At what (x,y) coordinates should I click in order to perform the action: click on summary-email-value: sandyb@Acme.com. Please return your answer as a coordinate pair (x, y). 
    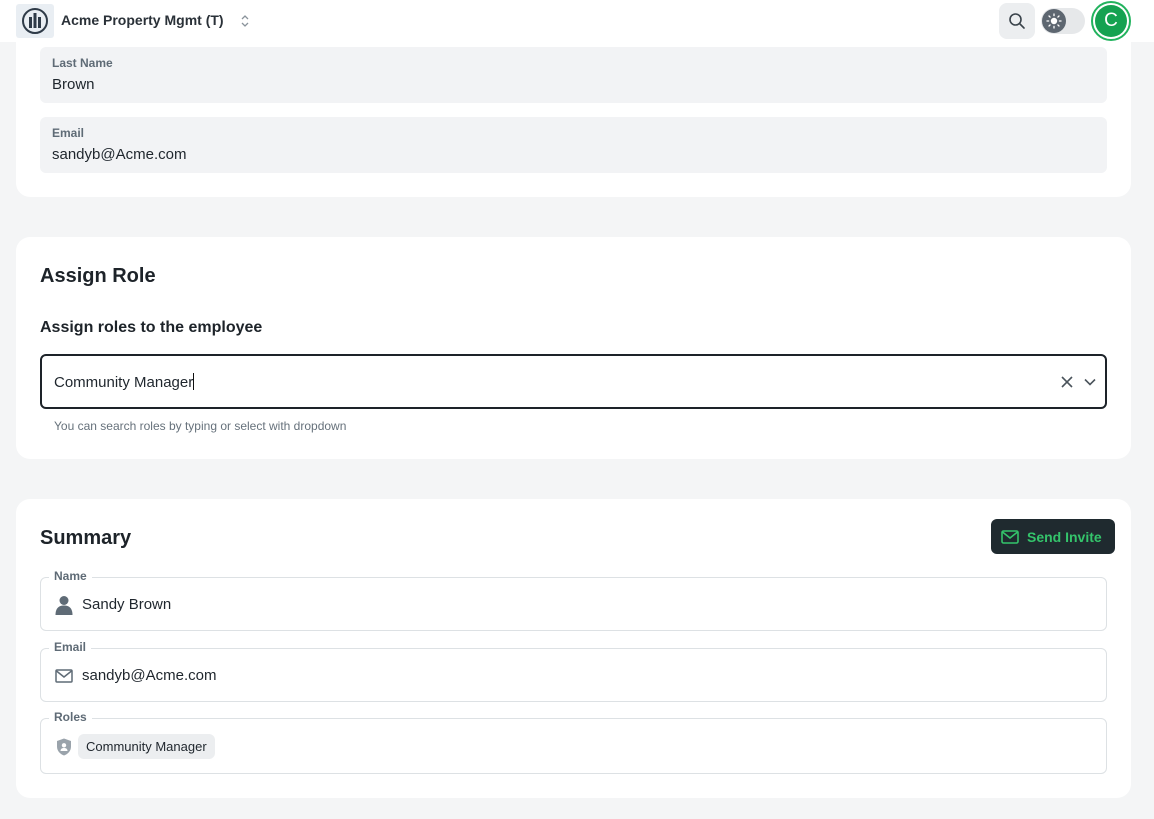
    Looking at the image, I should click on (149, 675).